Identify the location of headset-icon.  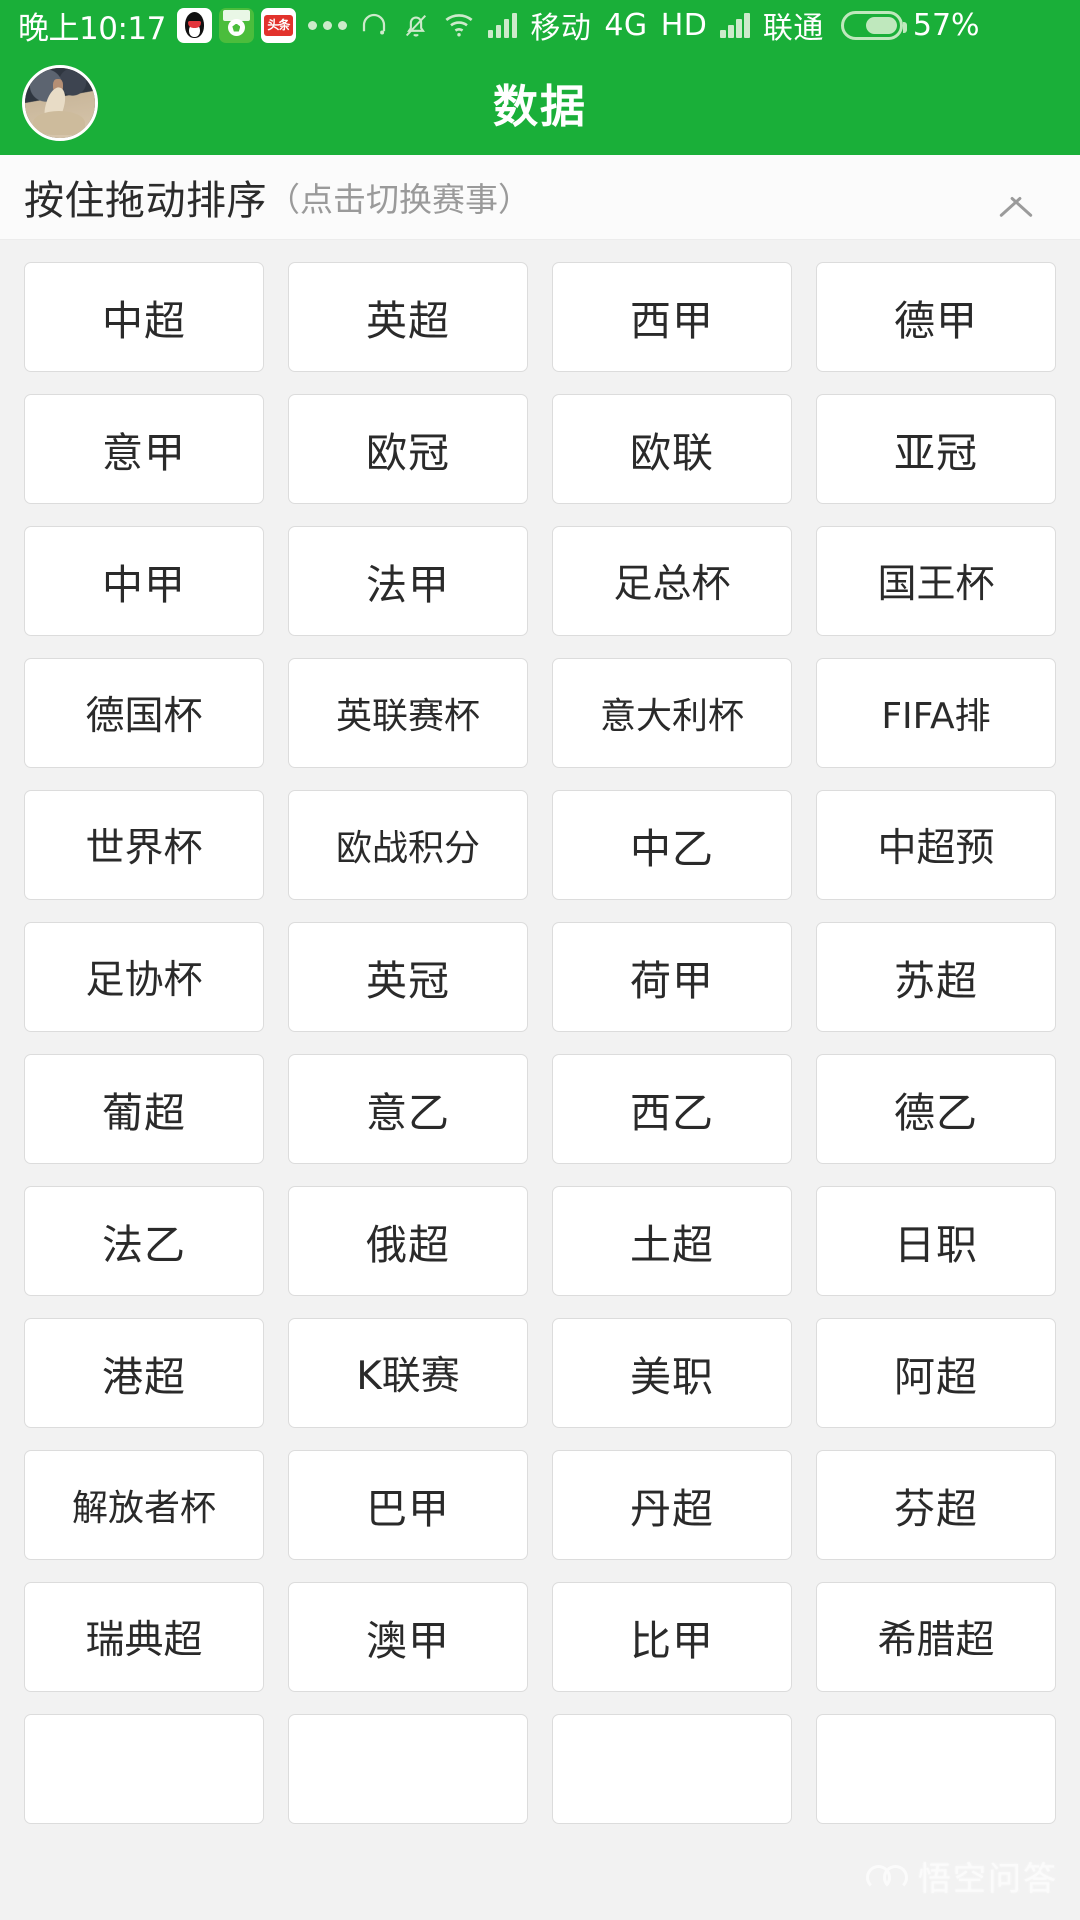
(374, 25).